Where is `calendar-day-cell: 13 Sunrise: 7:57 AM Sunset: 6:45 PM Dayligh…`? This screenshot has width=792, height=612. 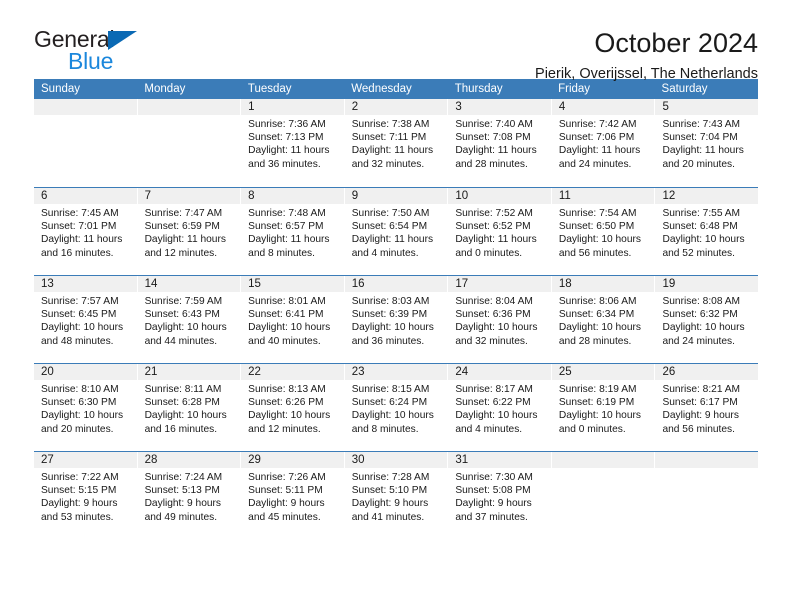 calendar-day-cell: 13 Sunrise: 7:57 AM Sunset: 6:45 PM Dayligh… is located at coordinates (86, 319).